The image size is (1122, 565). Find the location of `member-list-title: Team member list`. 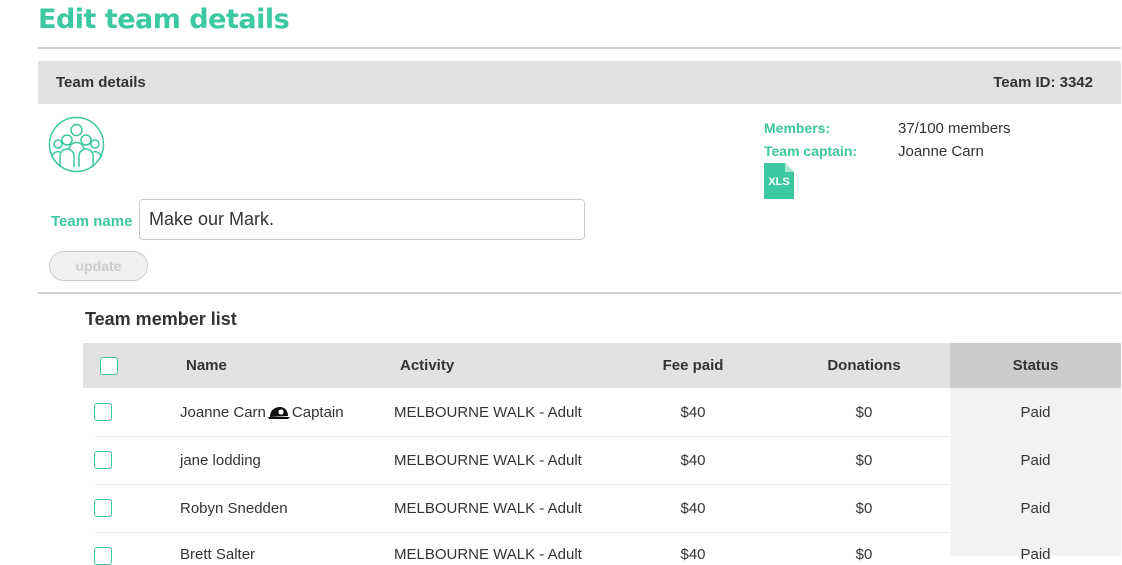

member-list-title: Team member list is located at coordinates (161, 319).